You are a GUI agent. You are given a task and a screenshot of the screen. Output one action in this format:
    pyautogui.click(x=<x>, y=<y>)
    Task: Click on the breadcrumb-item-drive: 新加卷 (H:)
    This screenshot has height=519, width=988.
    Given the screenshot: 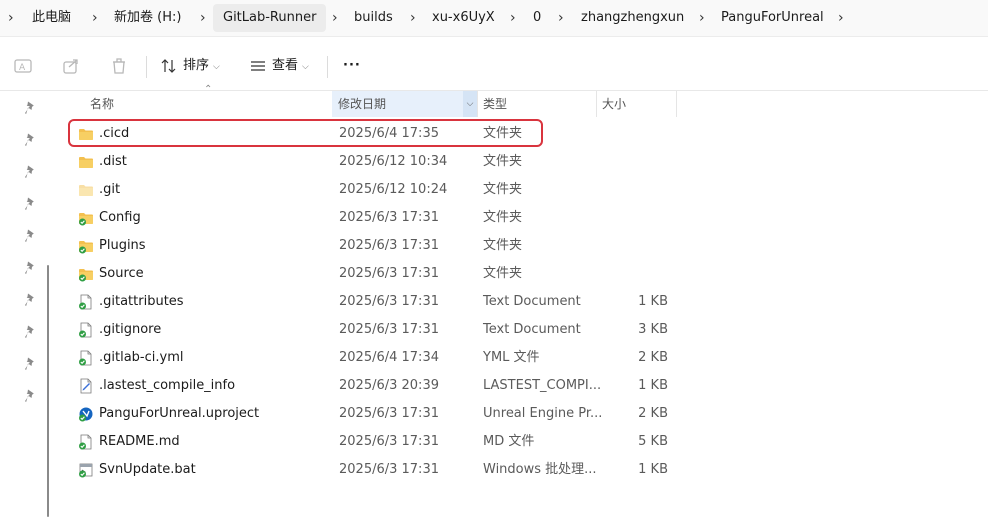 What is the action you would take?
    pyautogui.click(x=147, y=18)
    